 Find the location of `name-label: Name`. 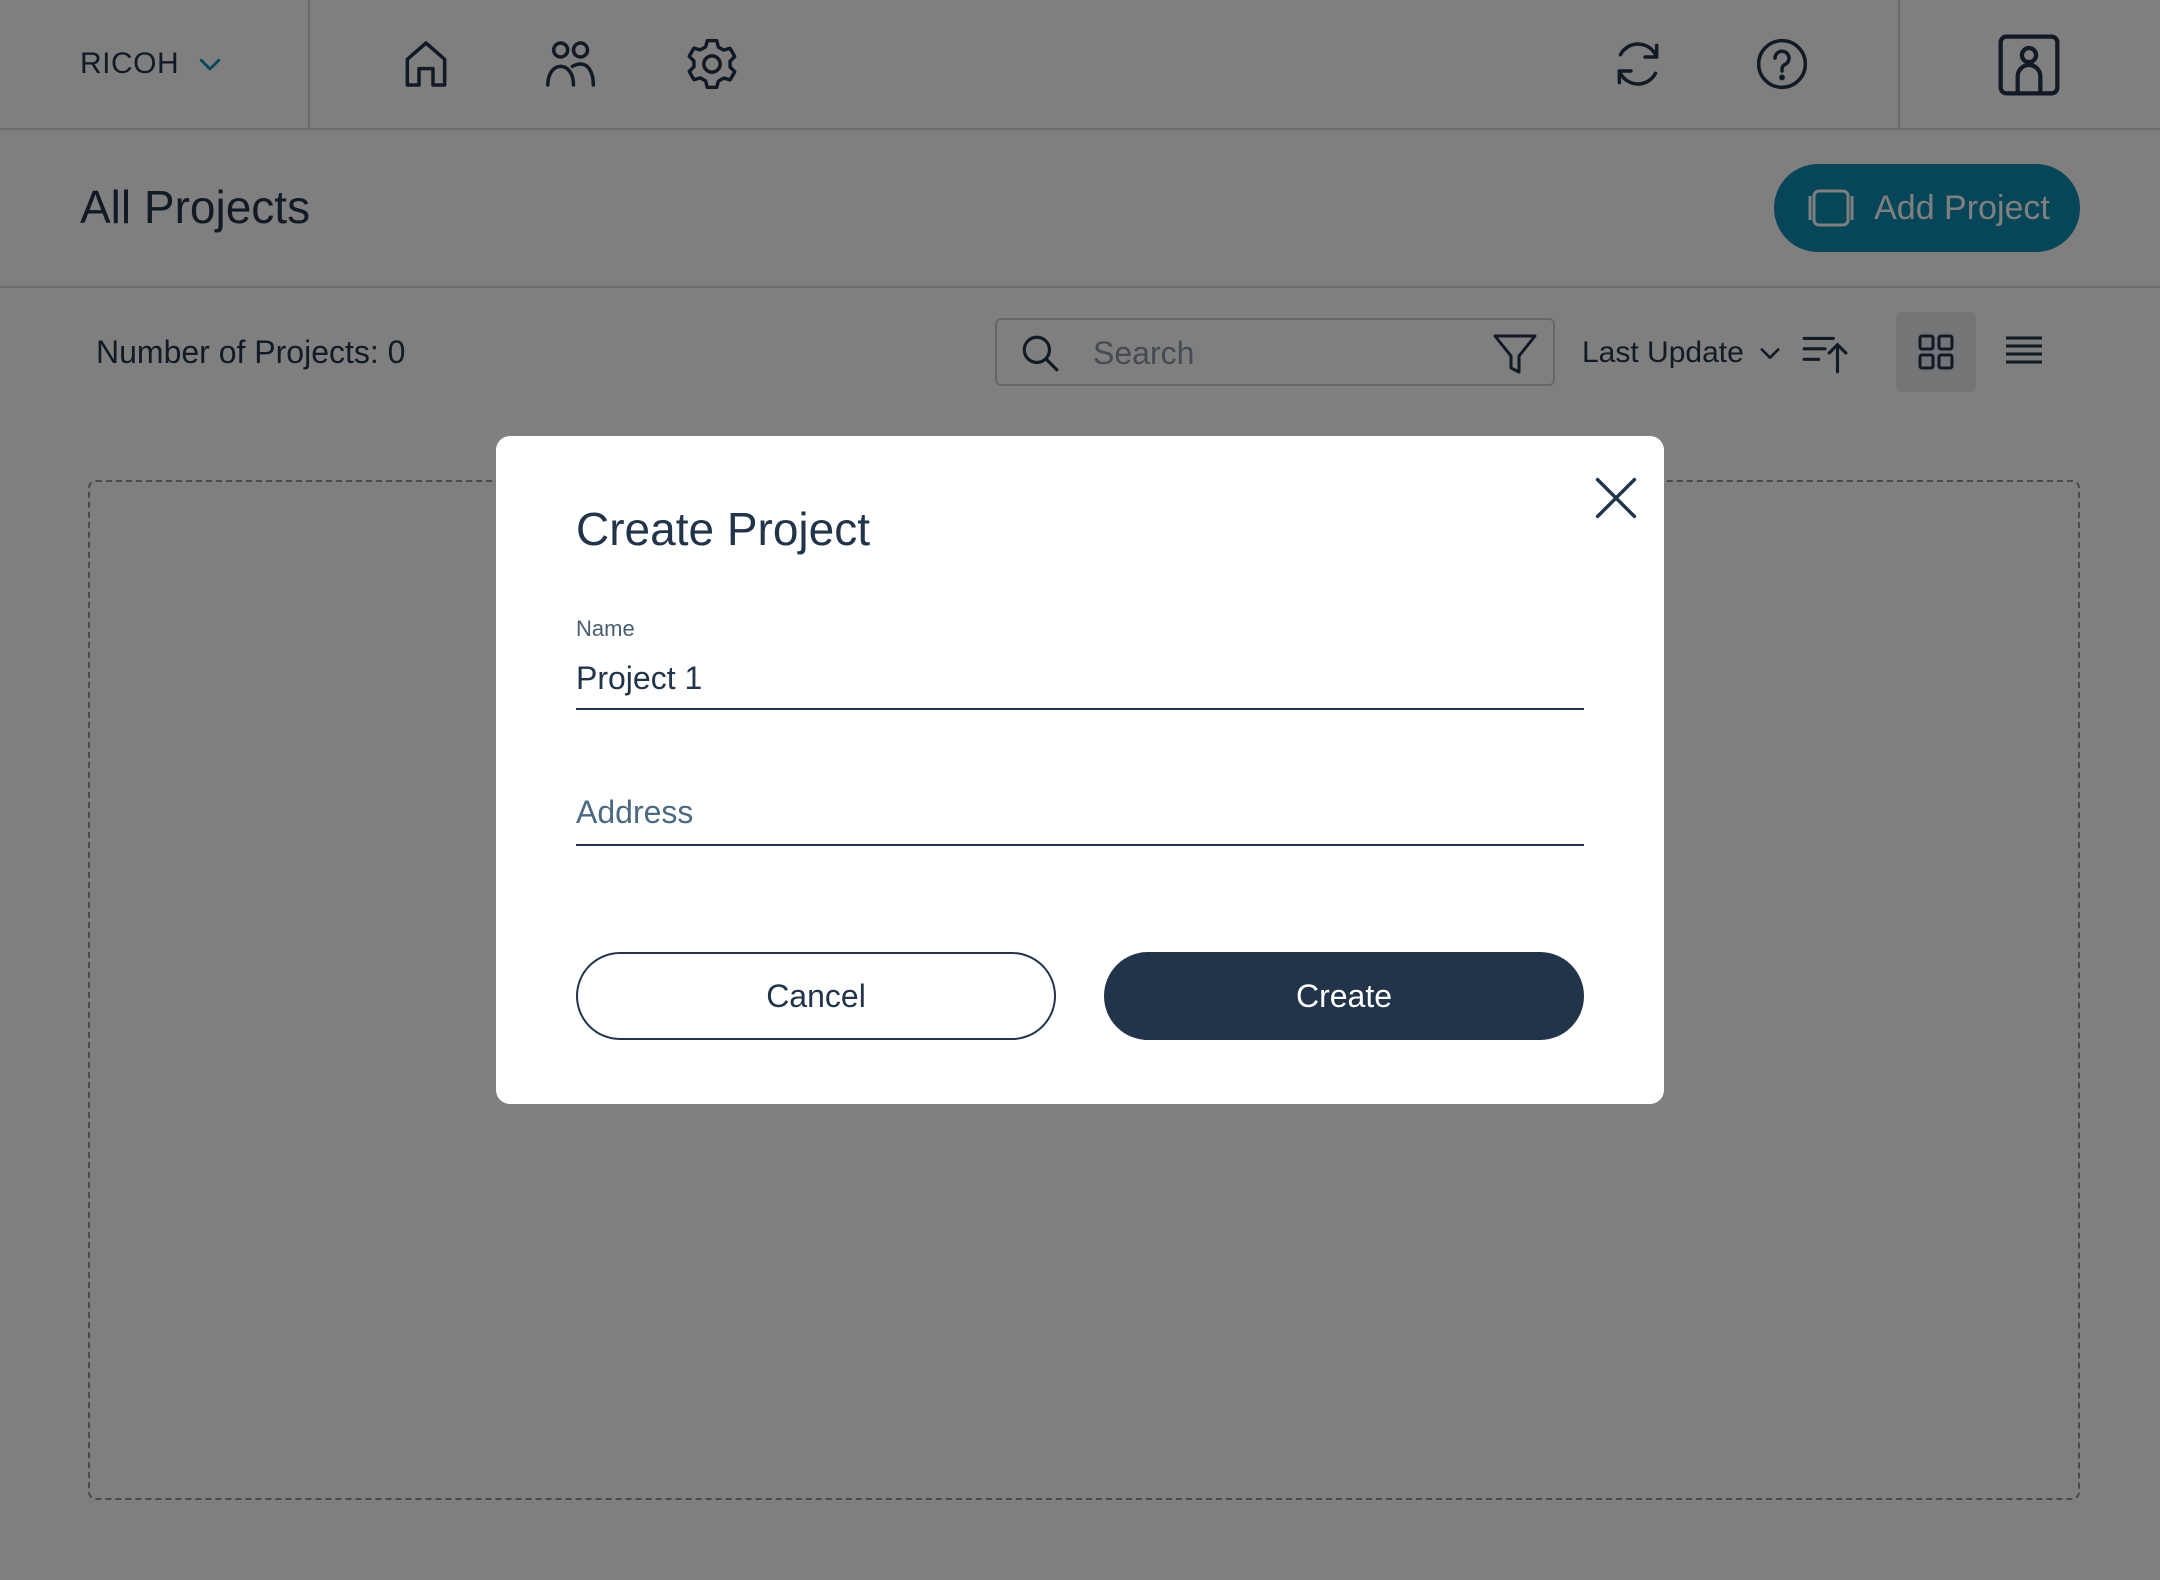

name-label: Name is located at coordinates (605, 628).